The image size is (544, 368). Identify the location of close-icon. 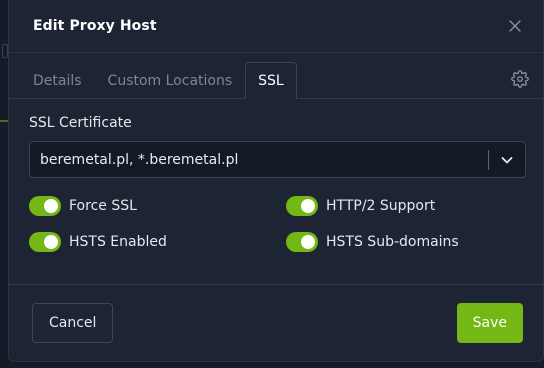
(515, 26).